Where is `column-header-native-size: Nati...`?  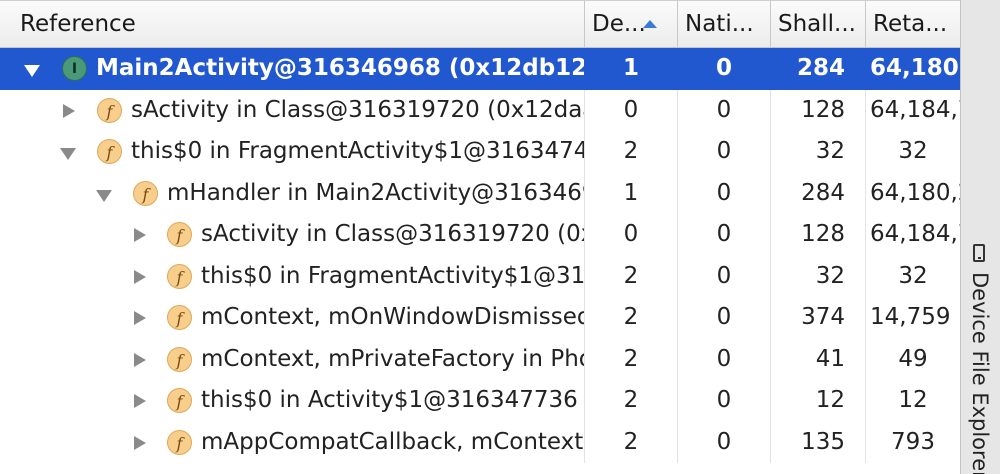 column-header-native-size: Nati... is located at coordinates (724, 24).